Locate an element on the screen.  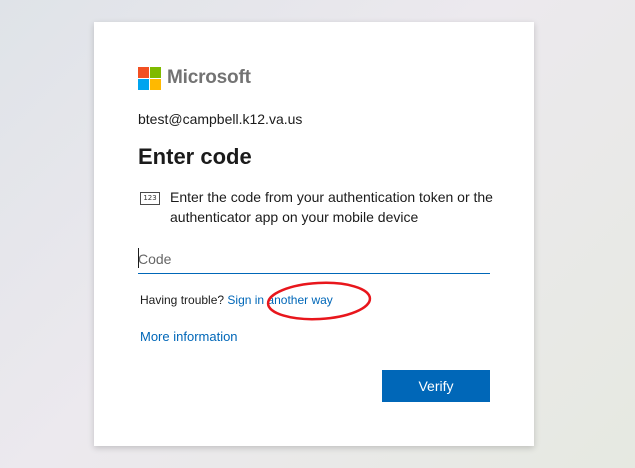
page-title: Enter code is located at coordinates (195, 156).